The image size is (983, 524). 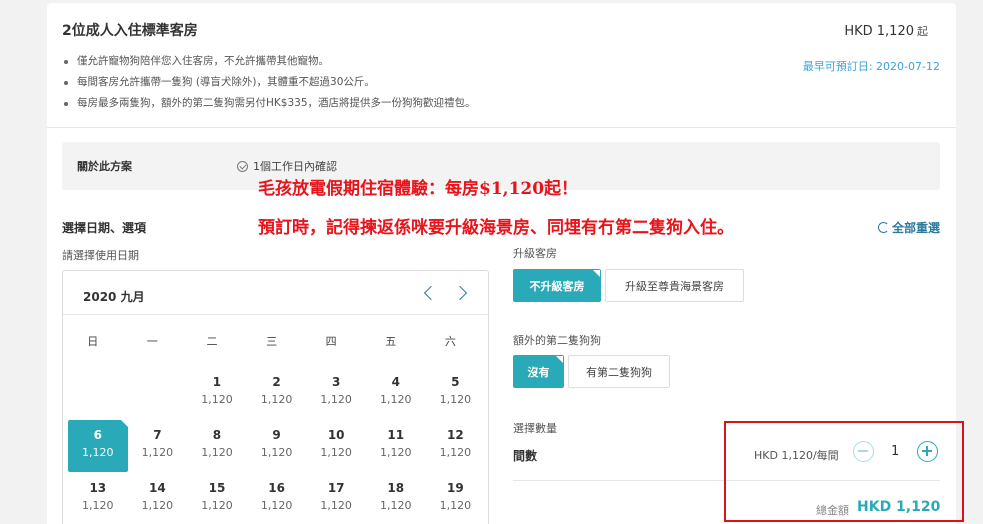 What do you see at coordinates (336, 488) in the screenshot?
I see `day-number: 17` at bounding box center [336, 488].